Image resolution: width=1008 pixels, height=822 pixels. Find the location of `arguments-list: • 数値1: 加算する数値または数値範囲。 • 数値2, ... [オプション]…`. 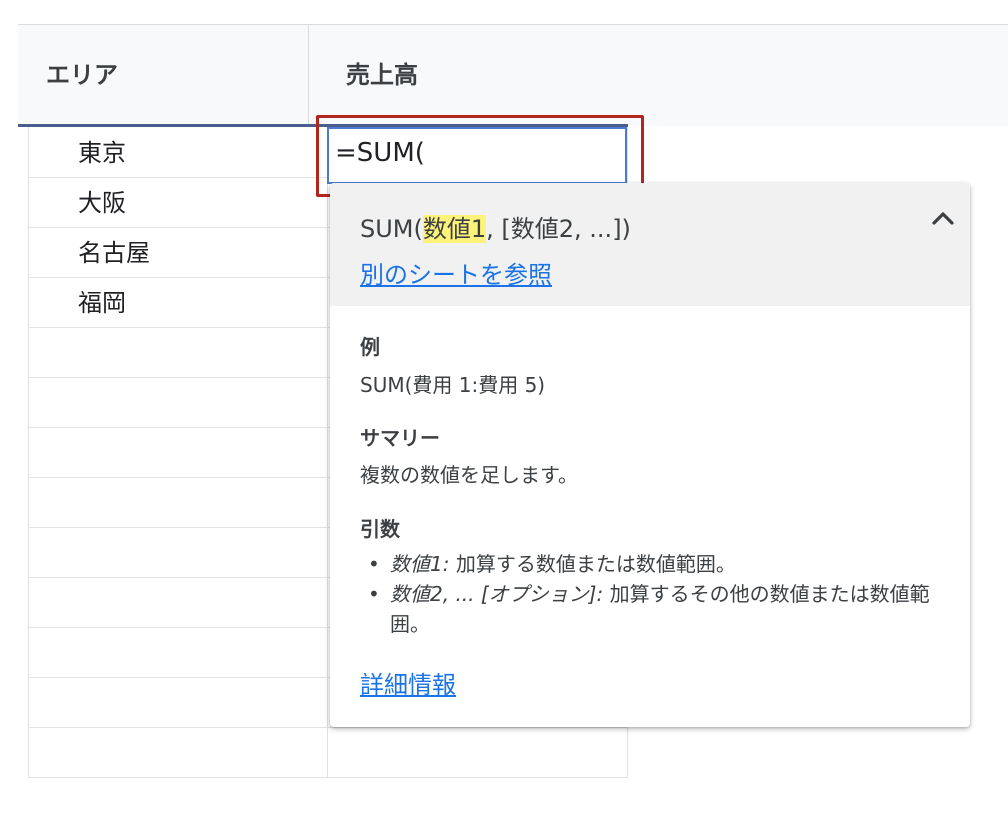

arguments-list: • 数値1: 加算する数値または数値範囲。 • 数値2, ... [オプション]… is located at coordinates (650, 594).